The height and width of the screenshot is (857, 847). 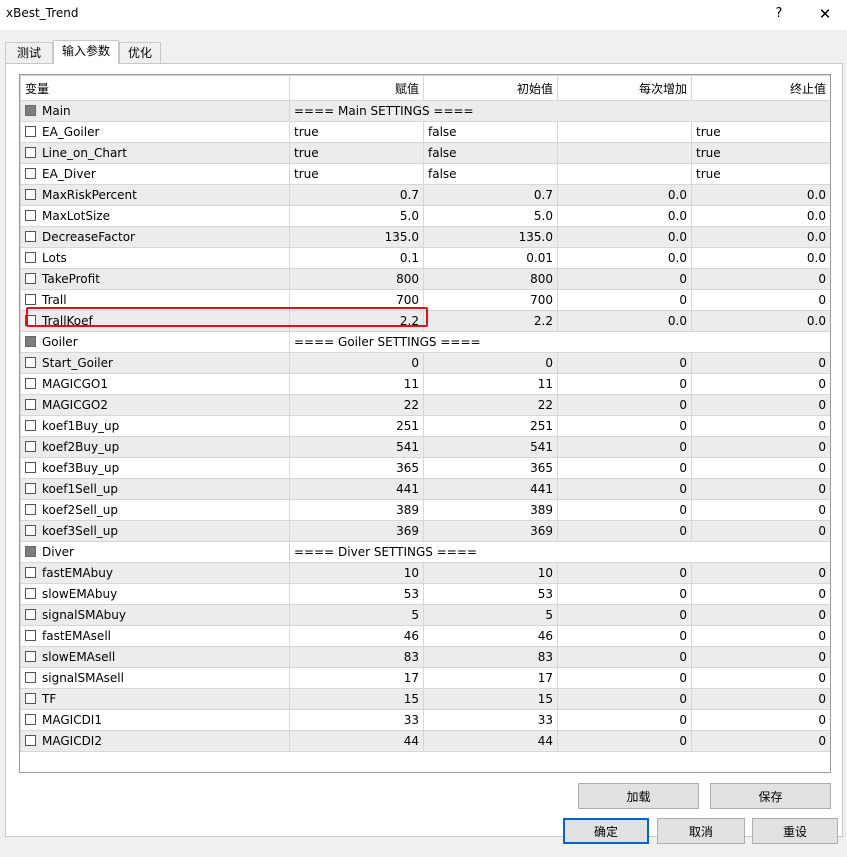 I want to click on parameter-name-cell: Diver, so click(x=155, y=552).